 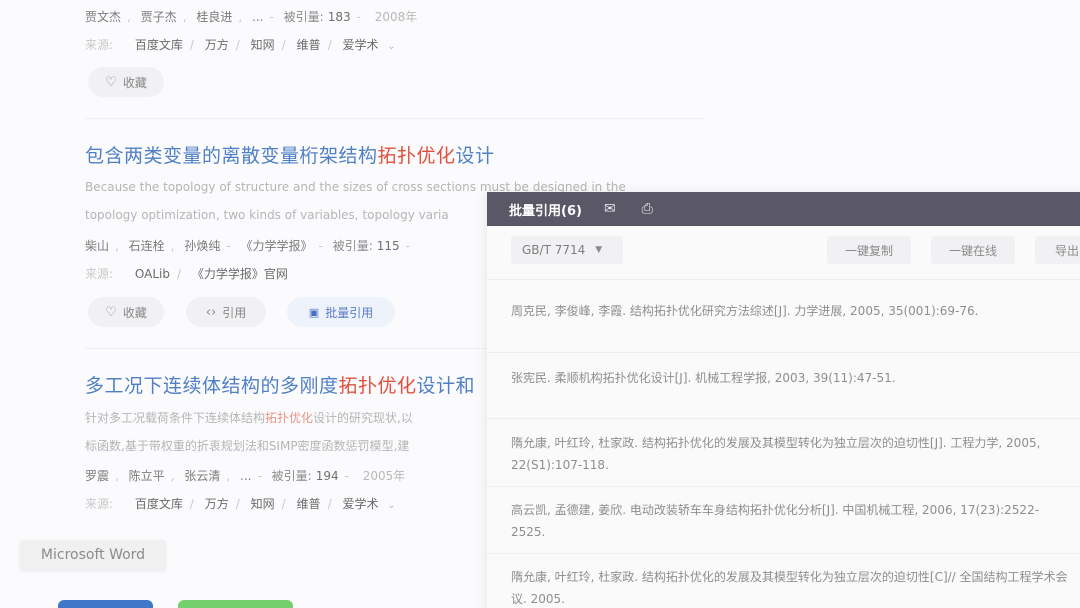 I want to click on source-link: 《力学学报》官网, so click(x=240, y=274).